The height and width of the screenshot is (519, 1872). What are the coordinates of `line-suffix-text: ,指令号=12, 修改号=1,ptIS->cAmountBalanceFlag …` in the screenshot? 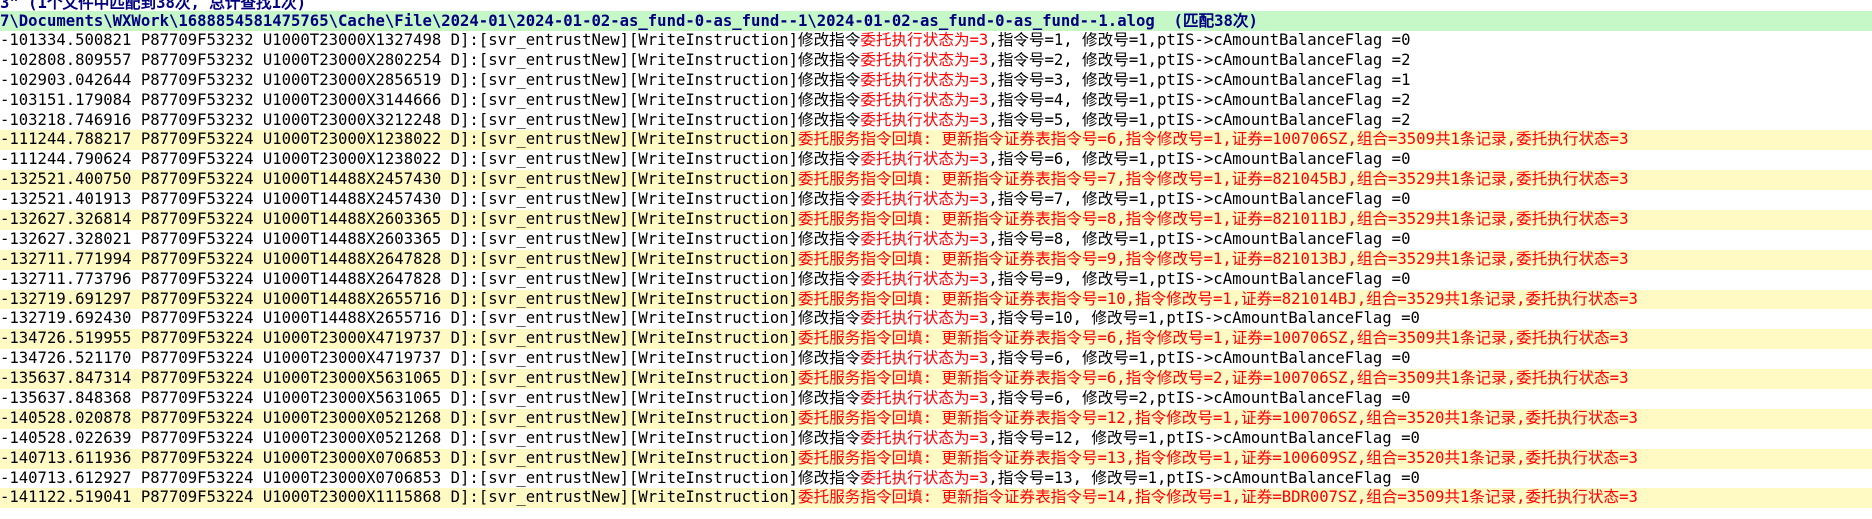 It's located at (1204, 437).